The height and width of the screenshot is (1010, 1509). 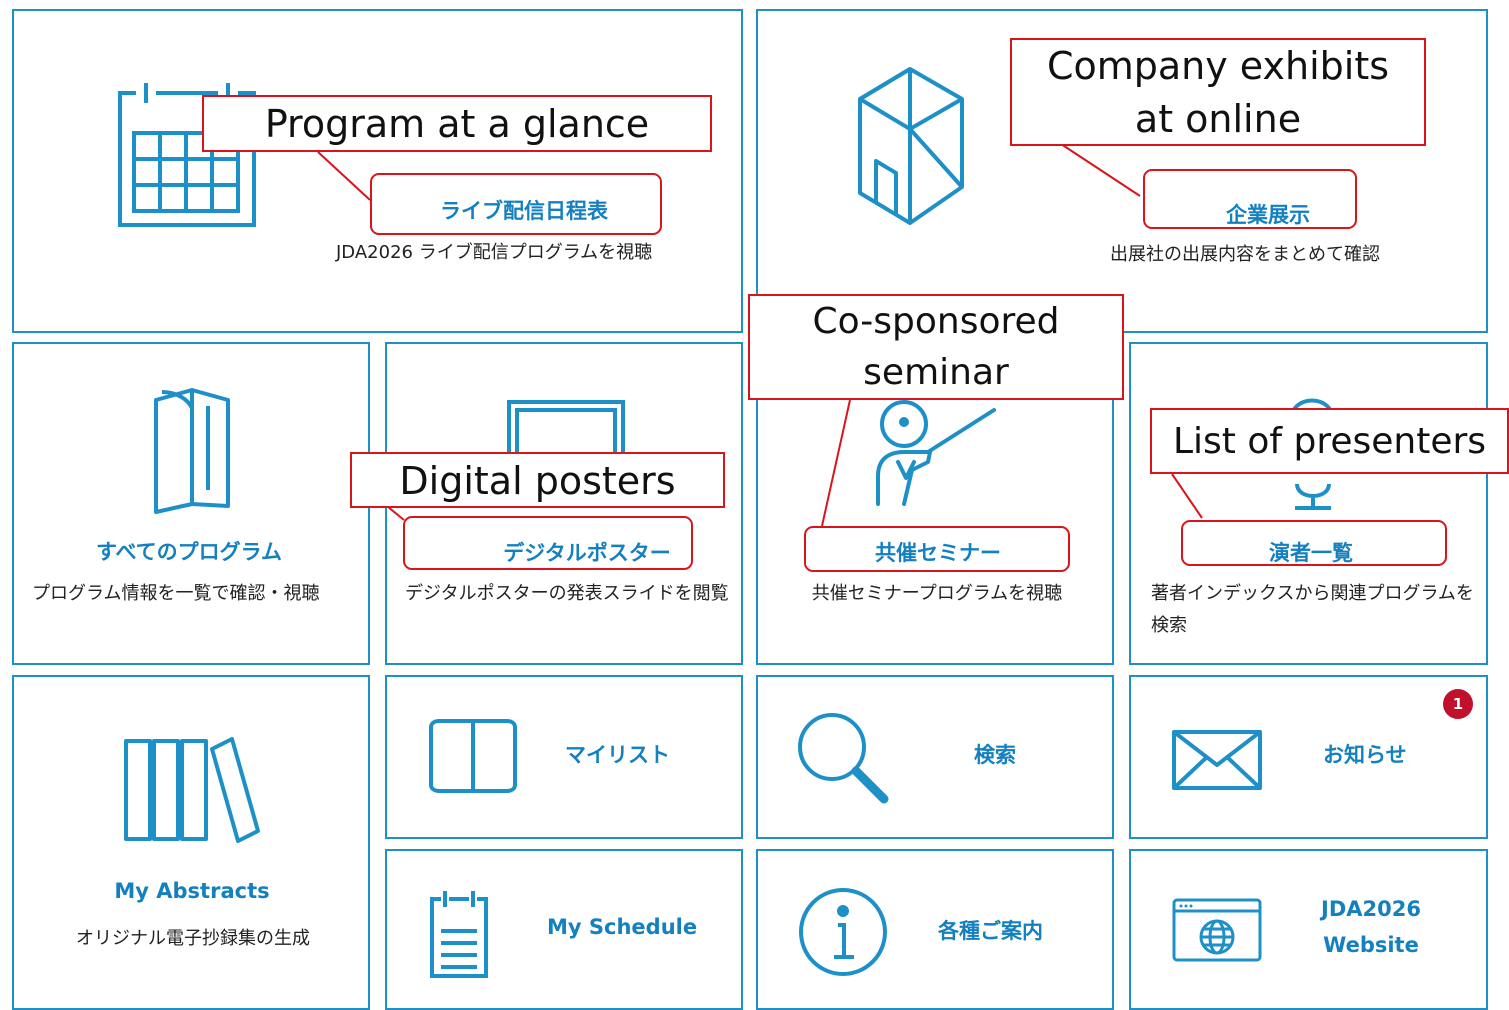 What do you see at coordinates (1218, 92) in the screenshot?
I see `annotation-company-exhibits: Company exhibits at online` at bounding box center [1218, 92].